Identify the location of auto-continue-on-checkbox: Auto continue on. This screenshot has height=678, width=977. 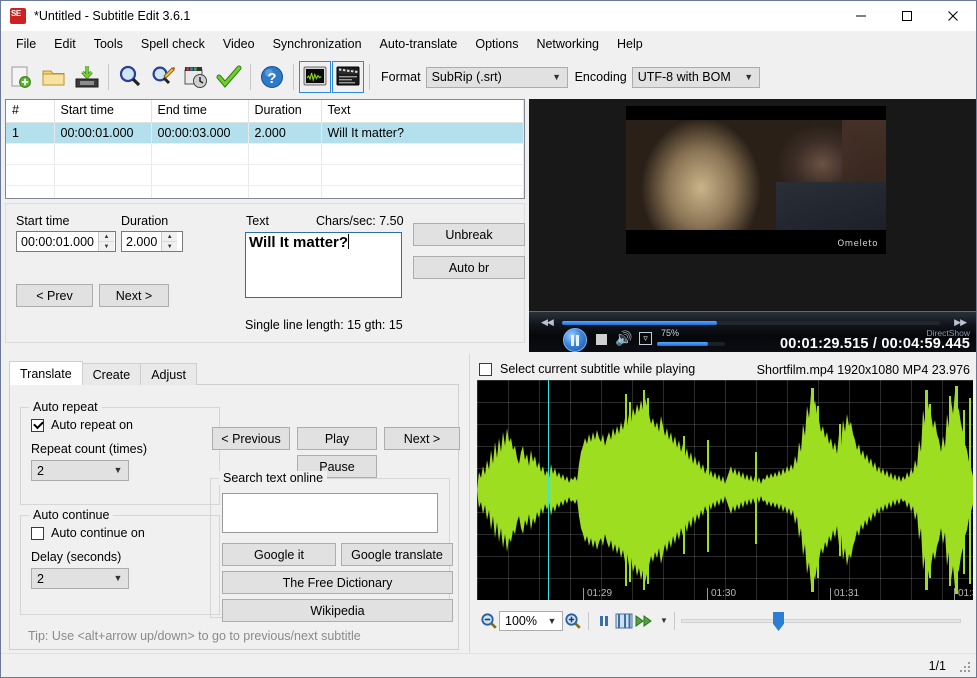
(88, 533).